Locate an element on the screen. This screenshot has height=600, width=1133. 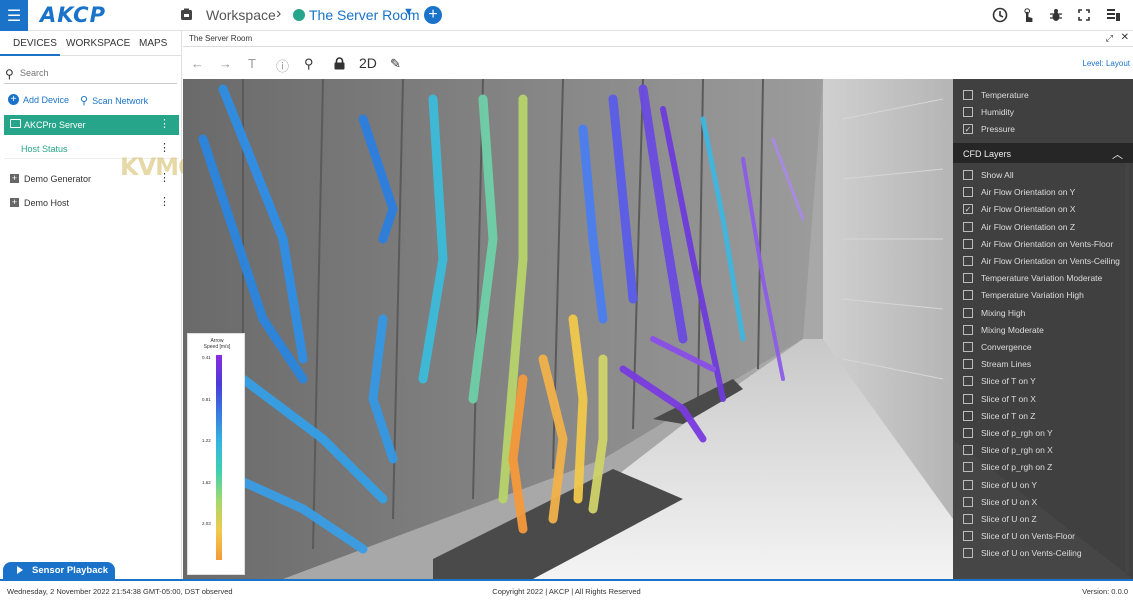
layer-checkbox-row: Slice of p_rgh on Z is located at coordinates (1007, 467).